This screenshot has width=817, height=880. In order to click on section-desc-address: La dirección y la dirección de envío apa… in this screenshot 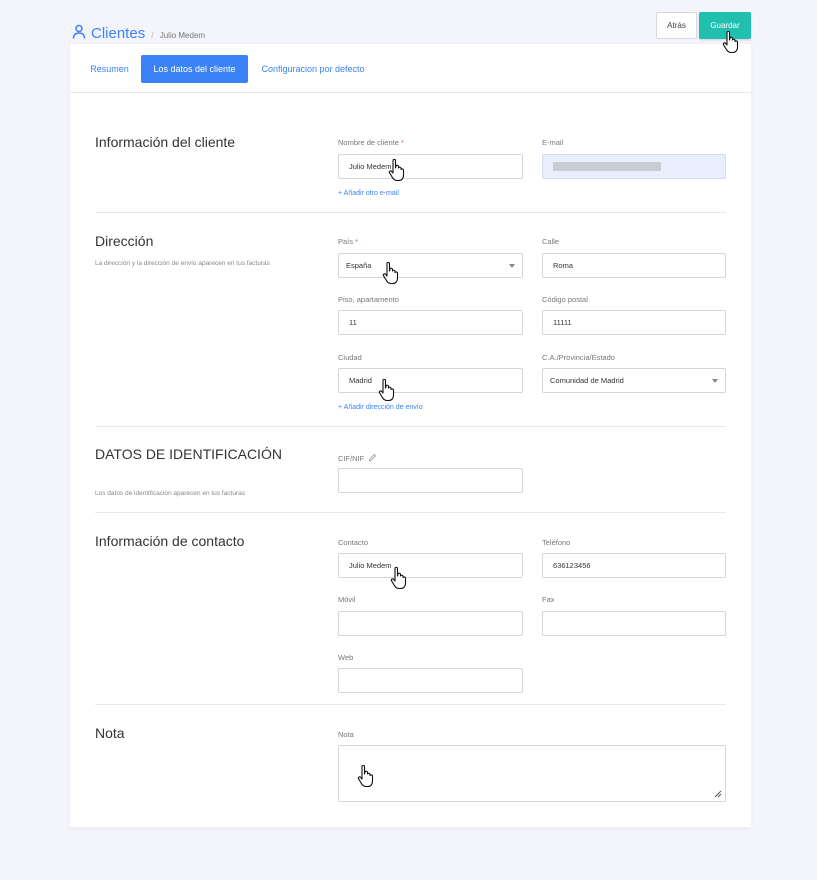, I will do `click(182, 263)`.